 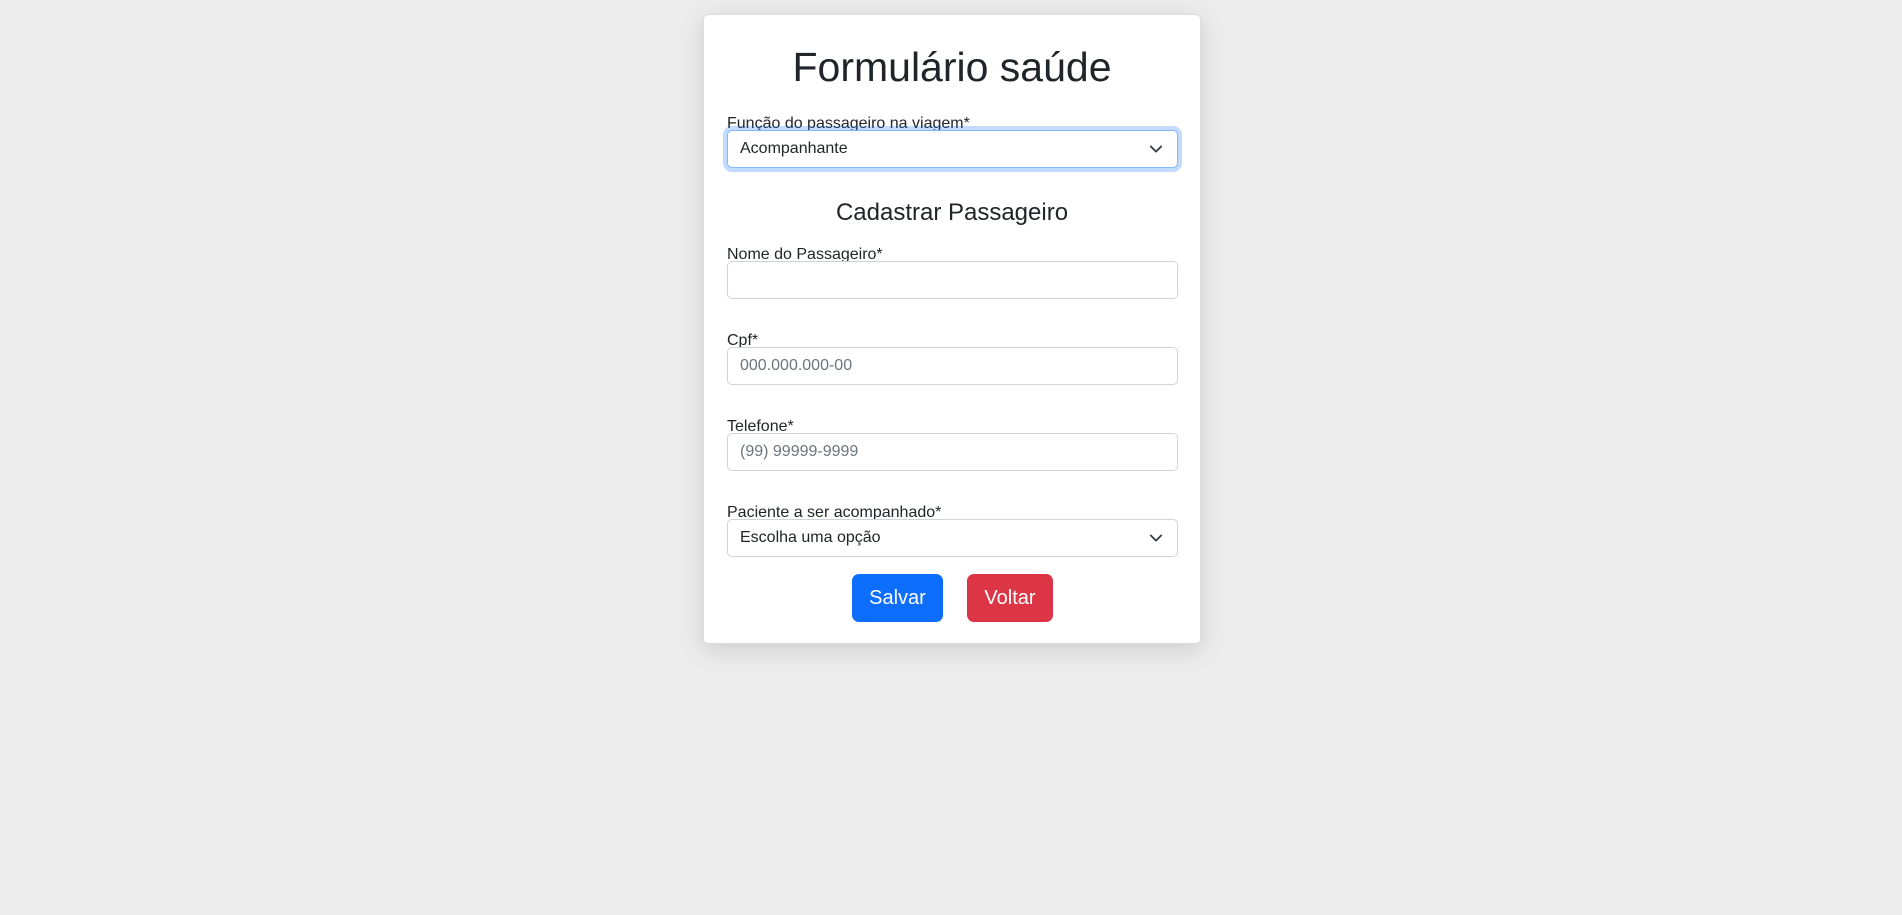 What do you see at coordinates (952, 212) in the screenshot?
I see `section-title: Cadastrar Passageiro` at bounding box center [952, 212].